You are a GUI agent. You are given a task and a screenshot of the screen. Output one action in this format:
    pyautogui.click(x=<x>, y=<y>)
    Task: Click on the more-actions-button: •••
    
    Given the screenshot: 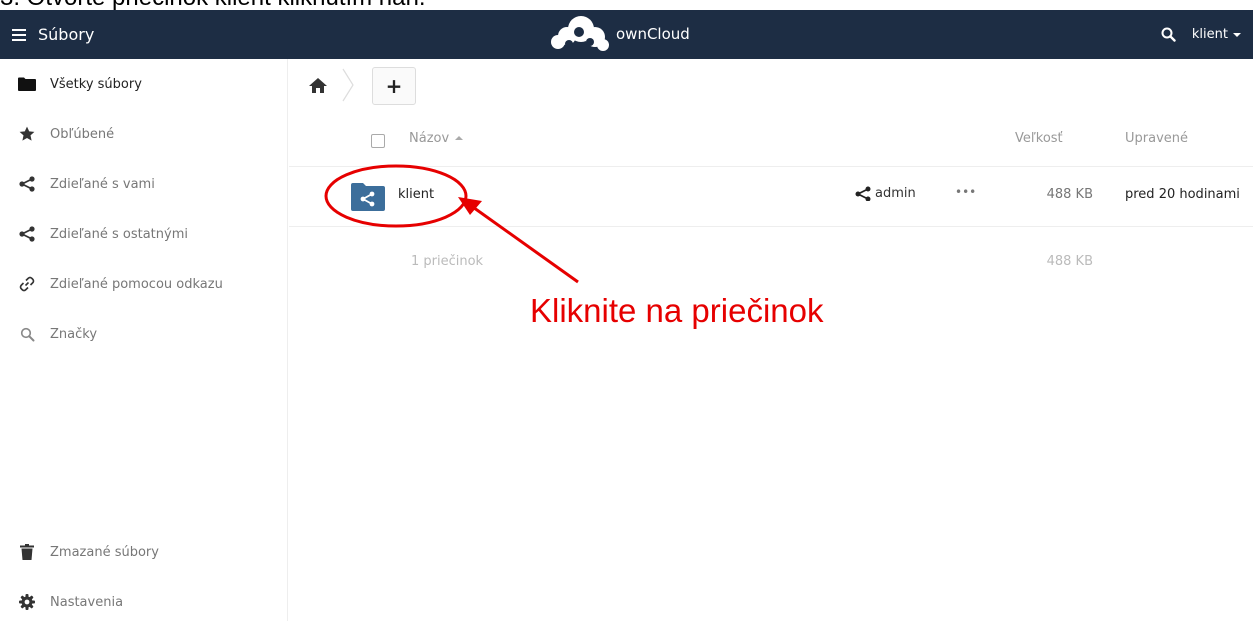 What is the action you would take?
    pyautogui.click(x=965, y=192)
    